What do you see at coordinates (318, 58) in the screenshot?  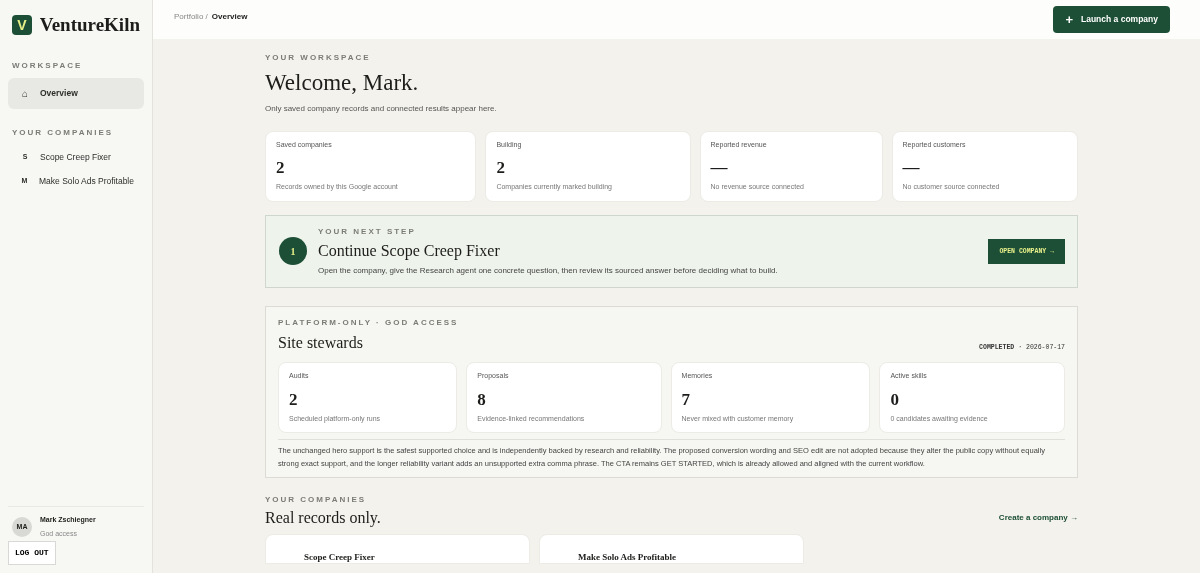 I see `eyebrow-text: YOUR WORKSPACE` at bounding box center [318, 58].